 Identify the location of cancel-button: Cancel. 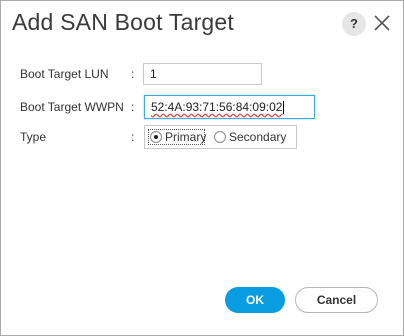
(336, 300).